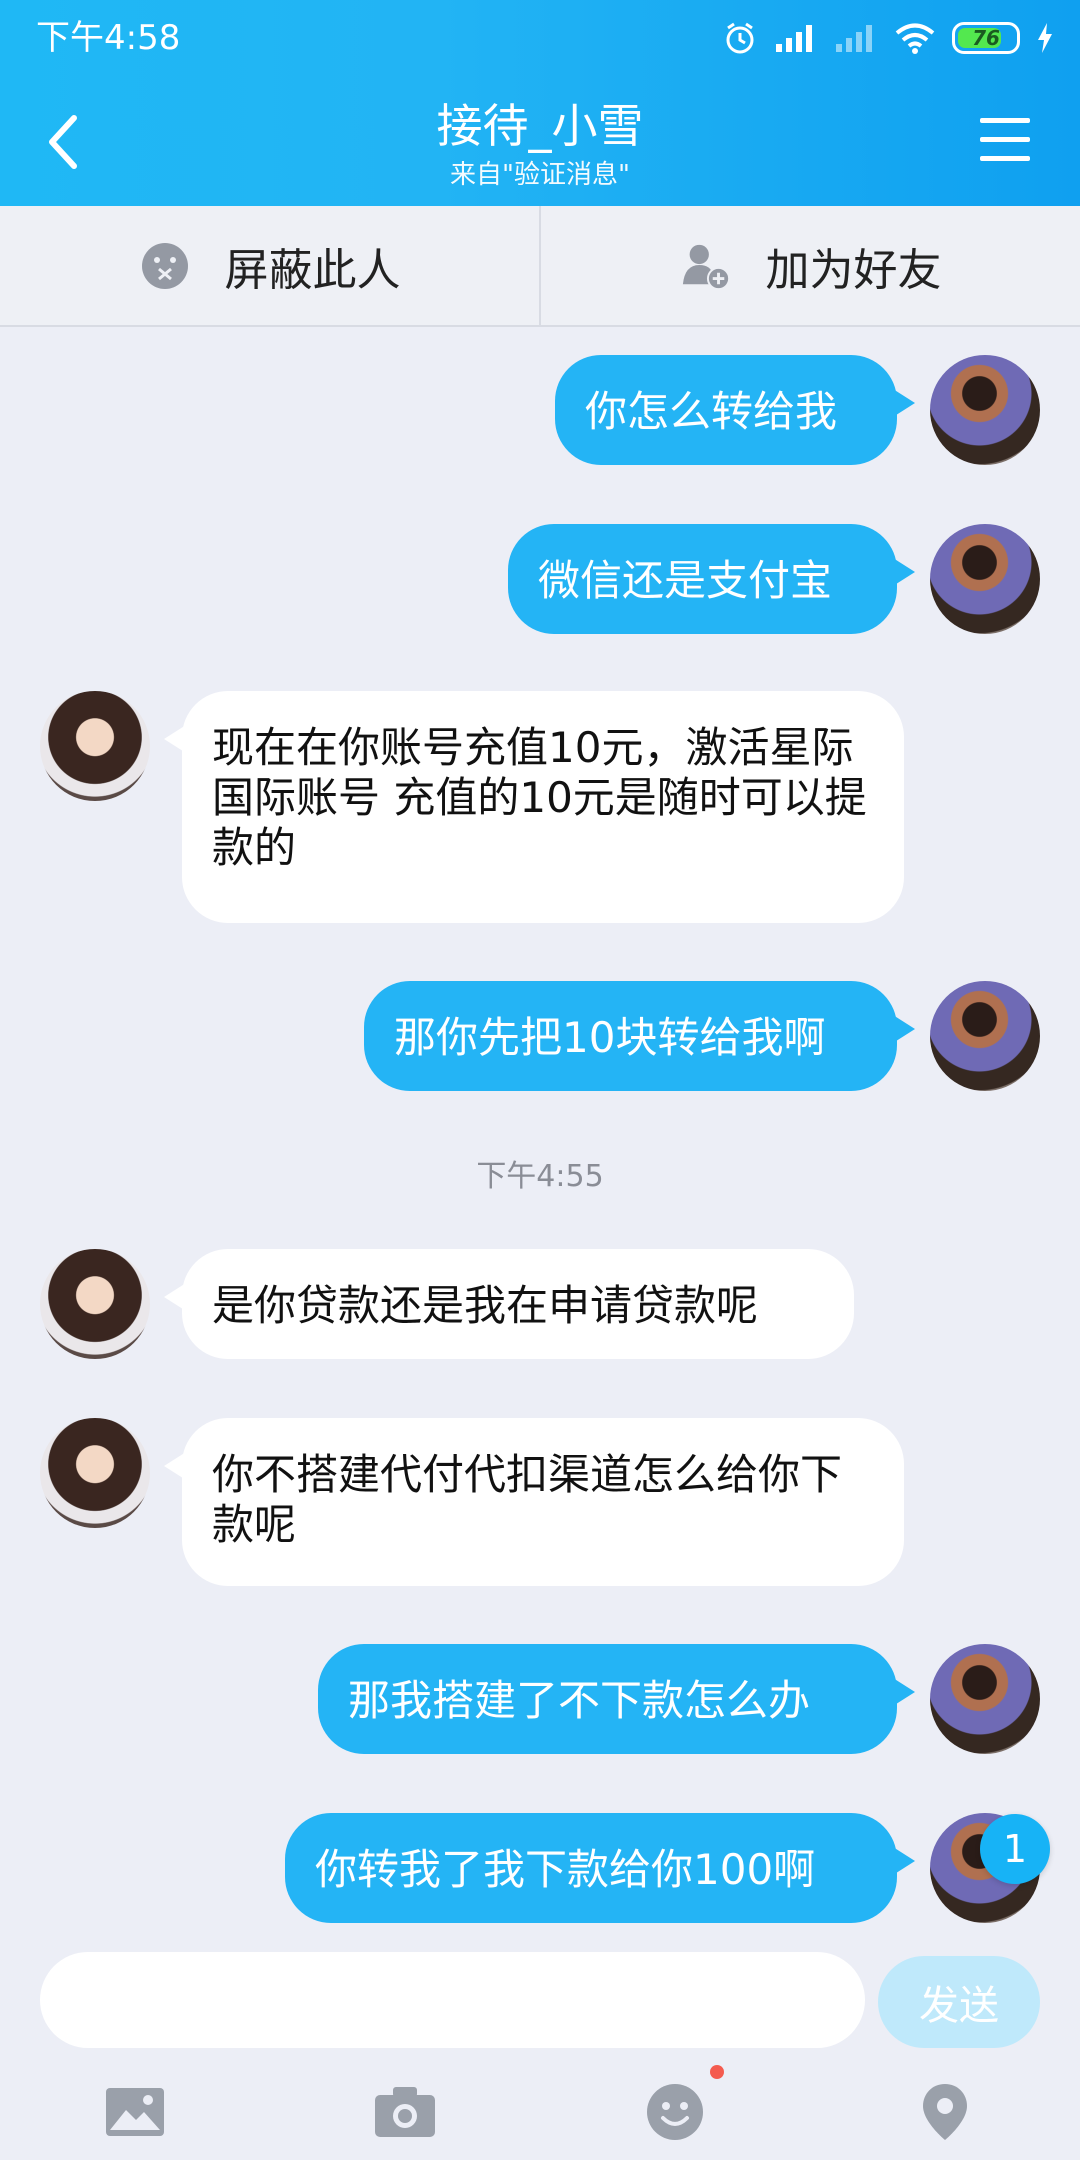 Image resolution: width=1080 pixels, height=2160 pixels. I want to click on status-time: 下午4:58, so click(108, 38).